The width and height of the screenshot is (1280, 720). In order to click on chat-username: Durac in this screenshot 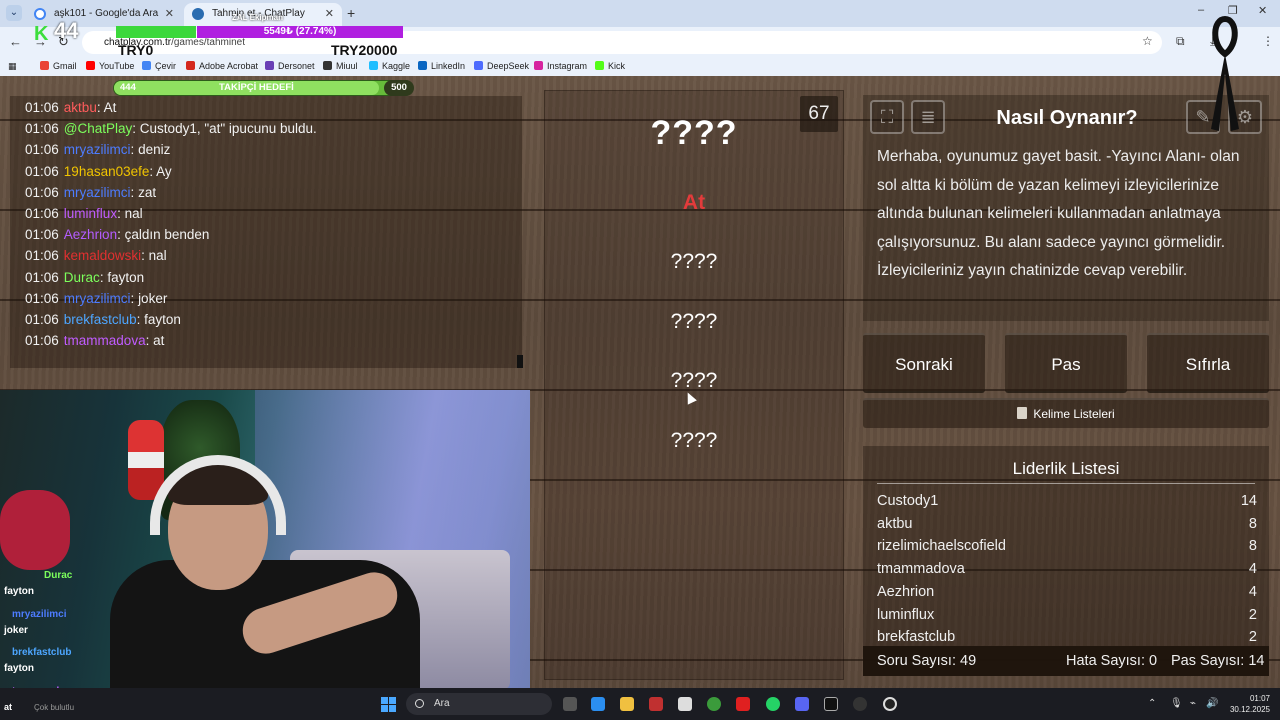, I will do `click(82, 277)`.